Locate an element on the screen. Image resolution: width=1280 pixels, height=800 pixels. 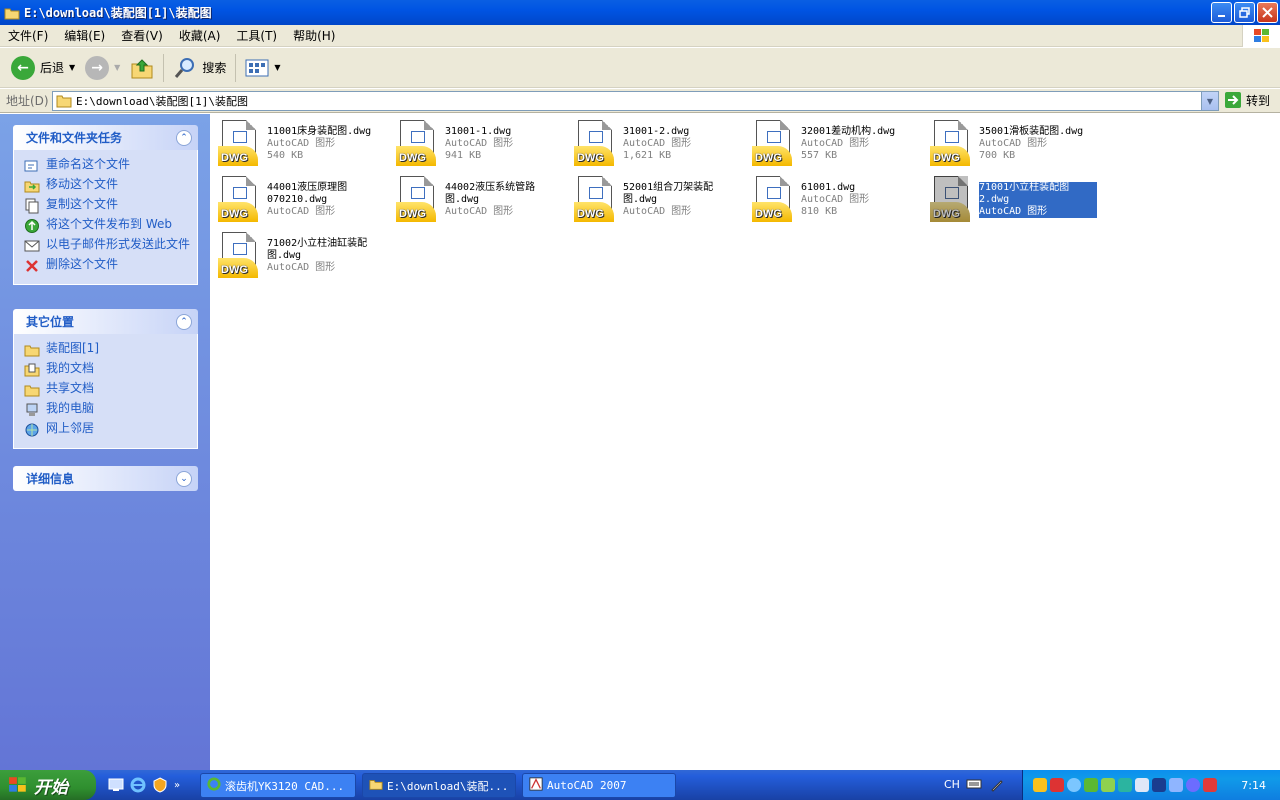
address-dropdown-button: ▼ is located at coordinates (1209, 101).